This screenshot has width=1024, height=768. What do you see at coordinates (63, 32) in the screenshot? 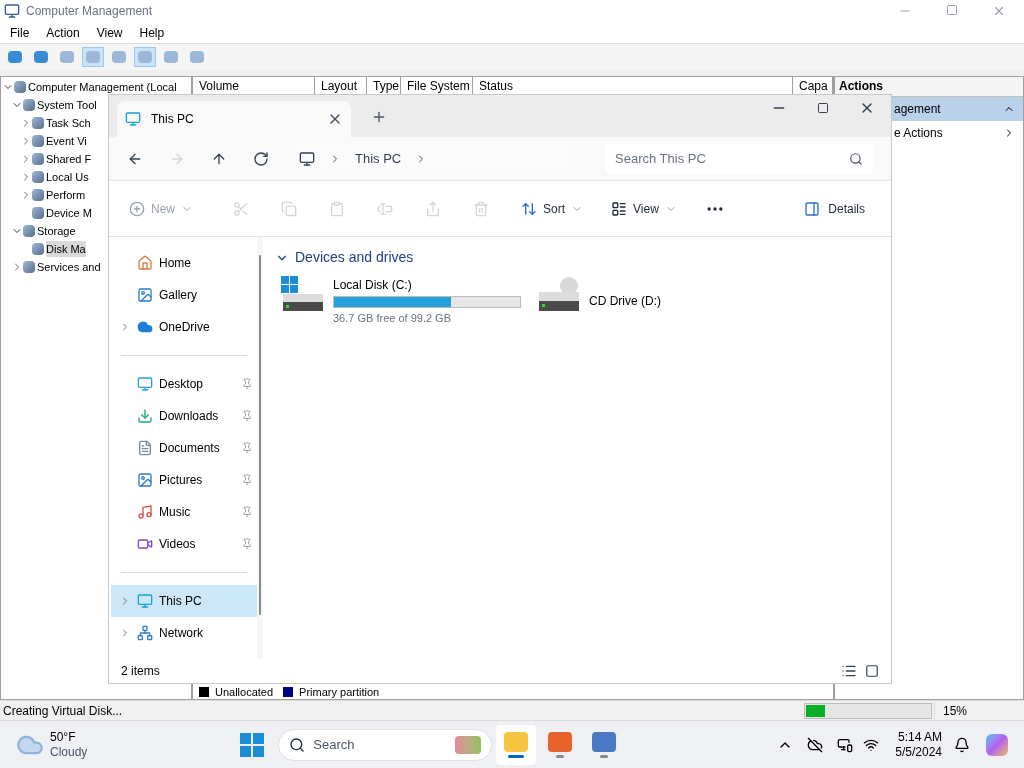
I see `menu-item: Action` at bounding box center [63, 32].